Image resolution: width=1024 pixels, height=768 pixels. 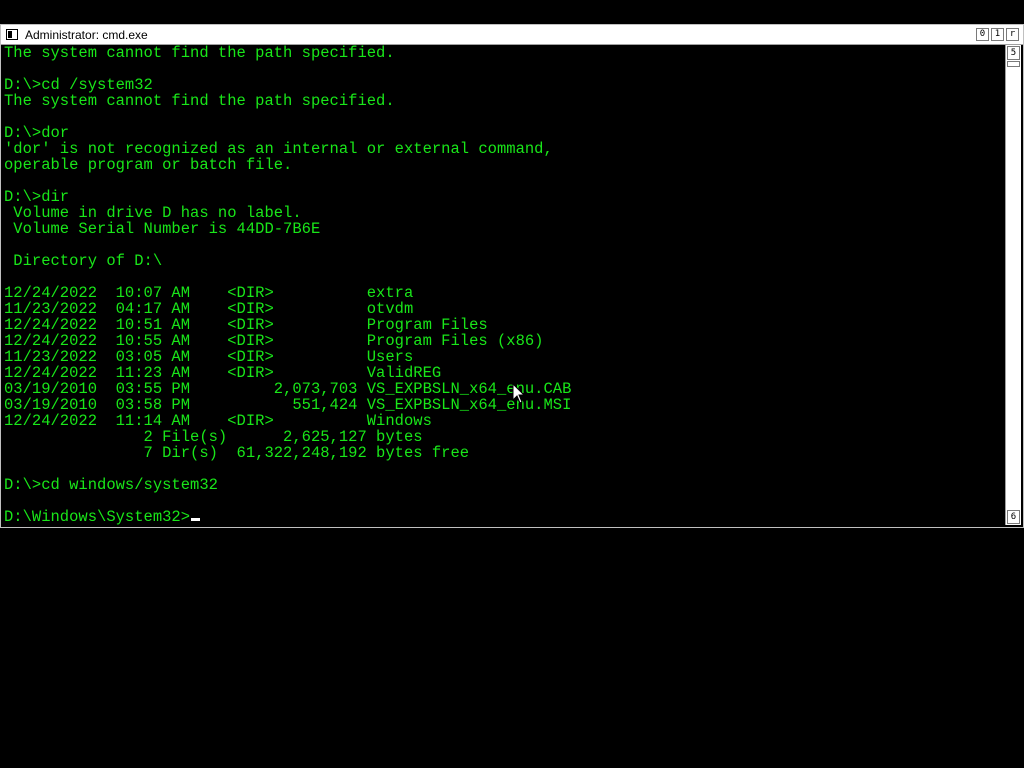 What do you see at coordinates (209, 357) in the screenshot?
I see `console-line: 11/23/2022 03:05 AM <DIR> Users` at bounding box center [209, 357].